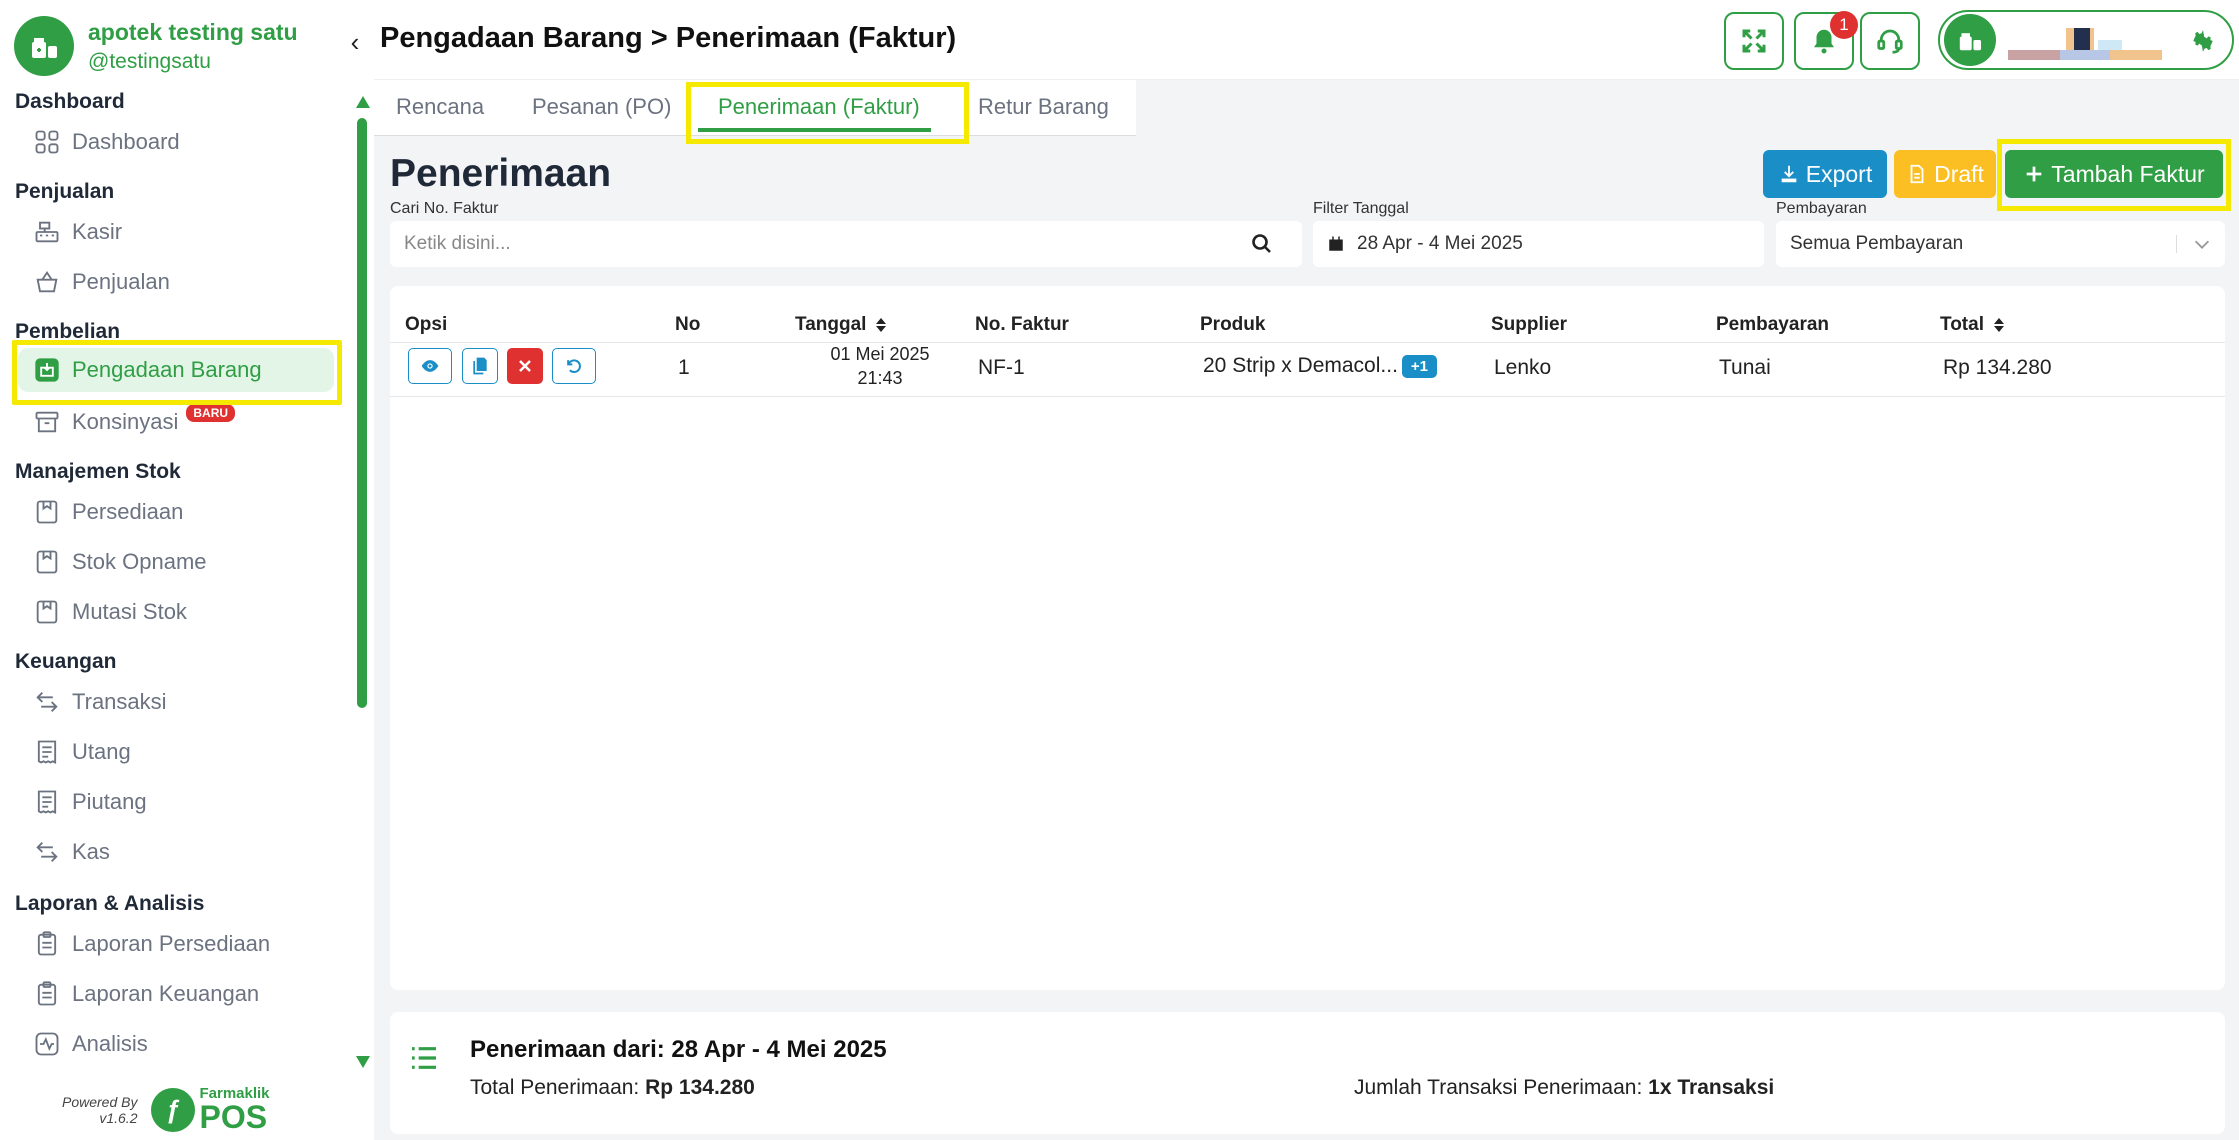  Describe the element at coordinates (501, 173) in the screenshot. I see `page-title: Penerimaan` at that location.